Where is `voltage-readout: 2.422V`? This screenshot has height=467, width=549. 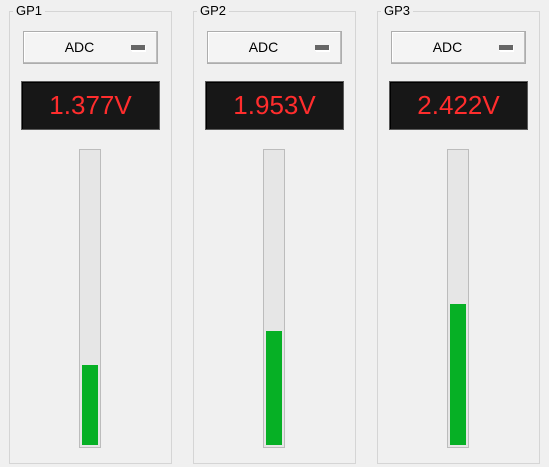 voltage-readout: 2.422V is located at coordinates (458, 105).